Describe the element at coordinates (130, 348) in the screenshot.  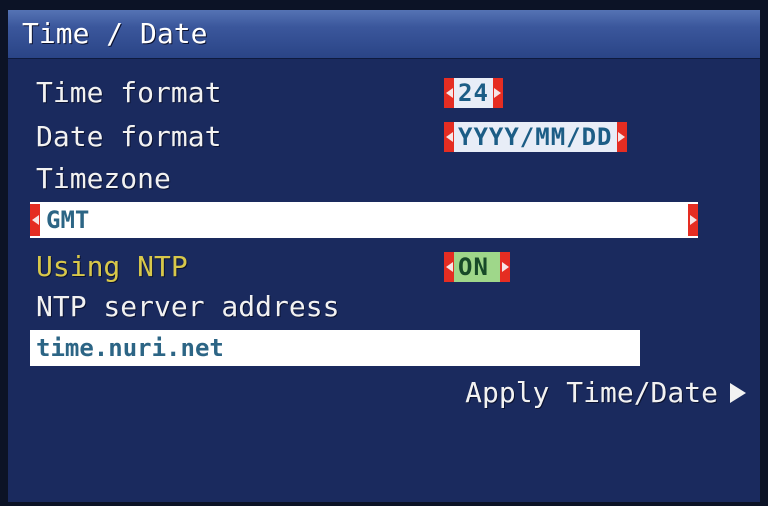
I see `ntp-server-value: time.nuri.net` at that location.